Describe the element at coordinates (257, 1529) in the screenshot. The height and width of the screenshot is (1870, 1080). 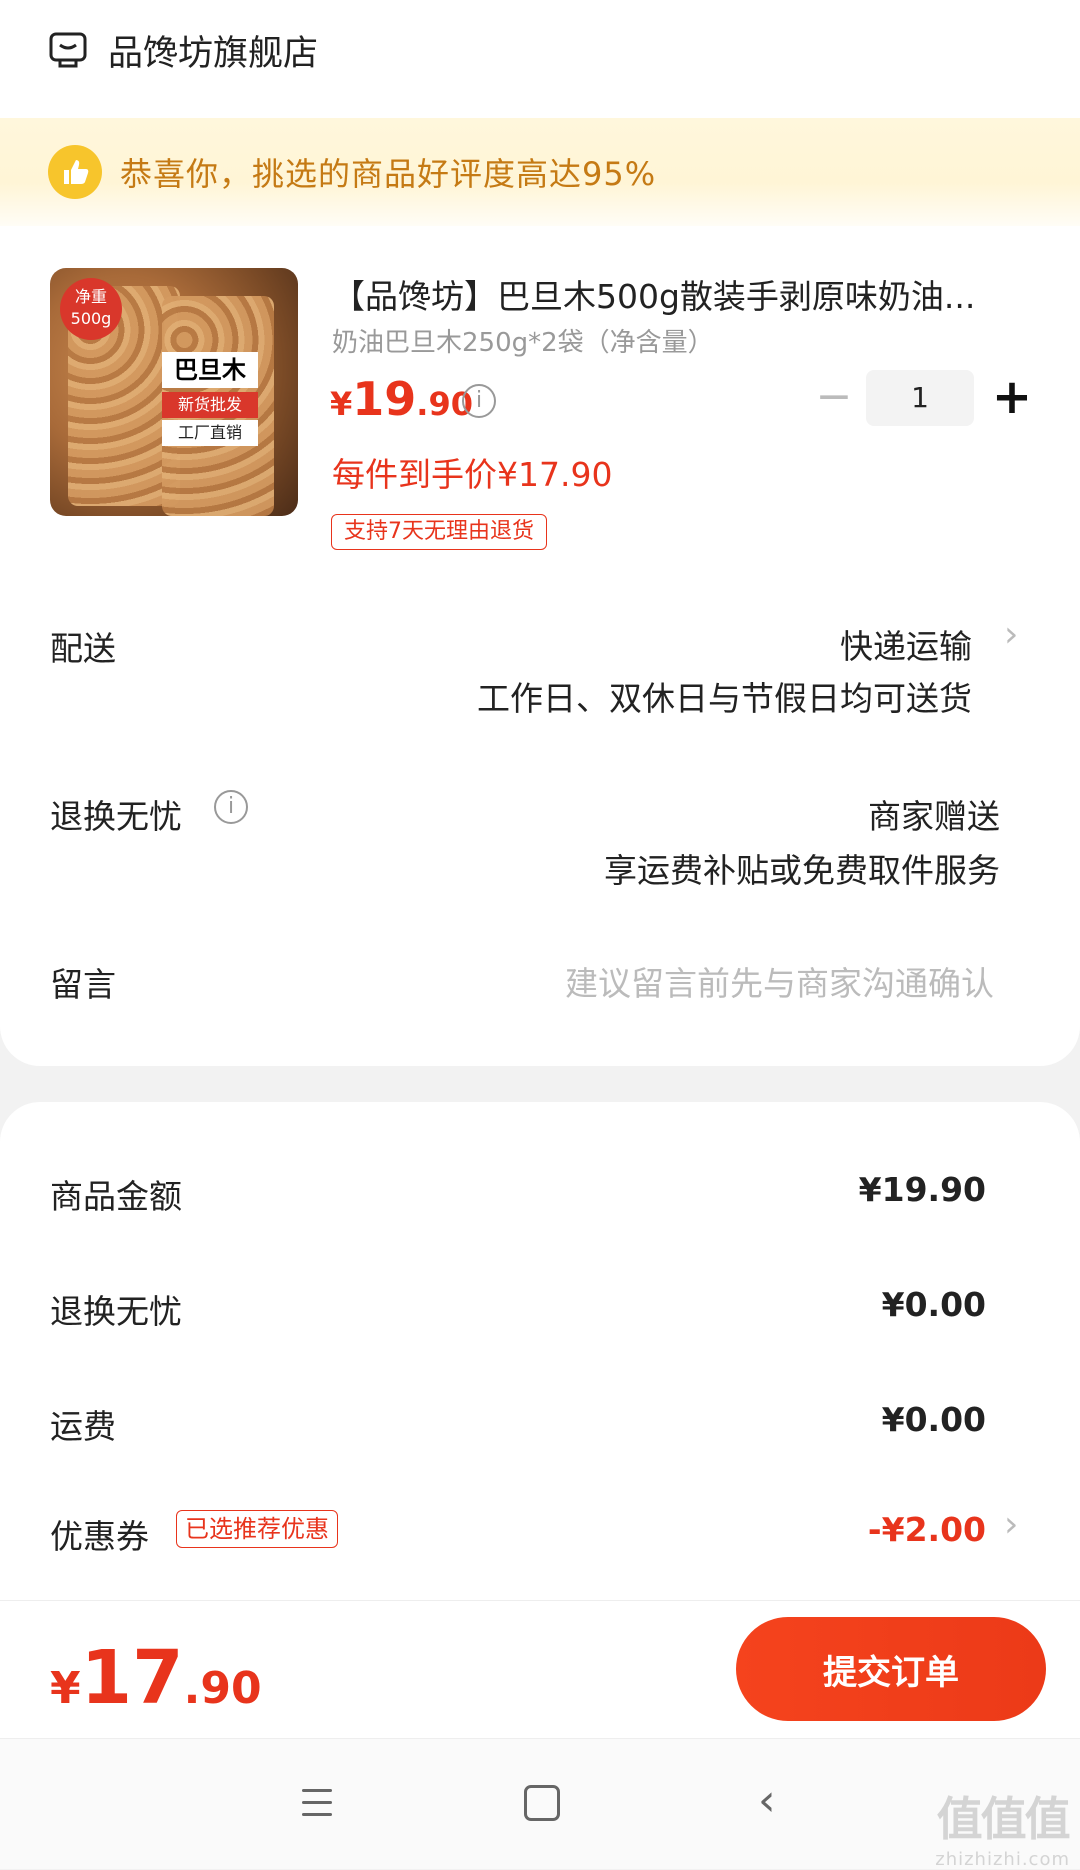
I see `coupon-badge: 已选推荐优惠` at that location.